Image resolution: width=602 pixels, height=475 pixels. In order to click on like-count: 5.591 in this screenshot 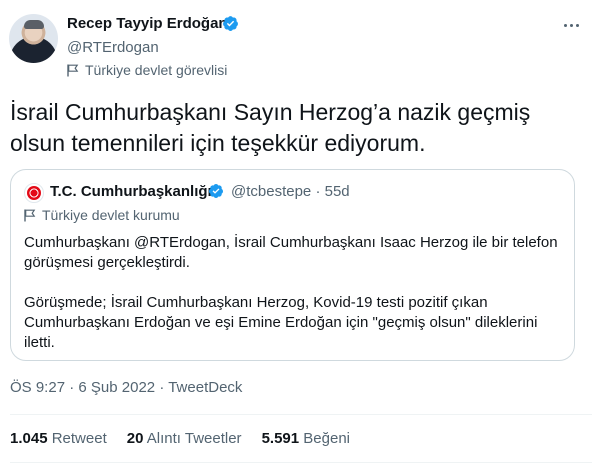, I will do `click(280, 438)`.